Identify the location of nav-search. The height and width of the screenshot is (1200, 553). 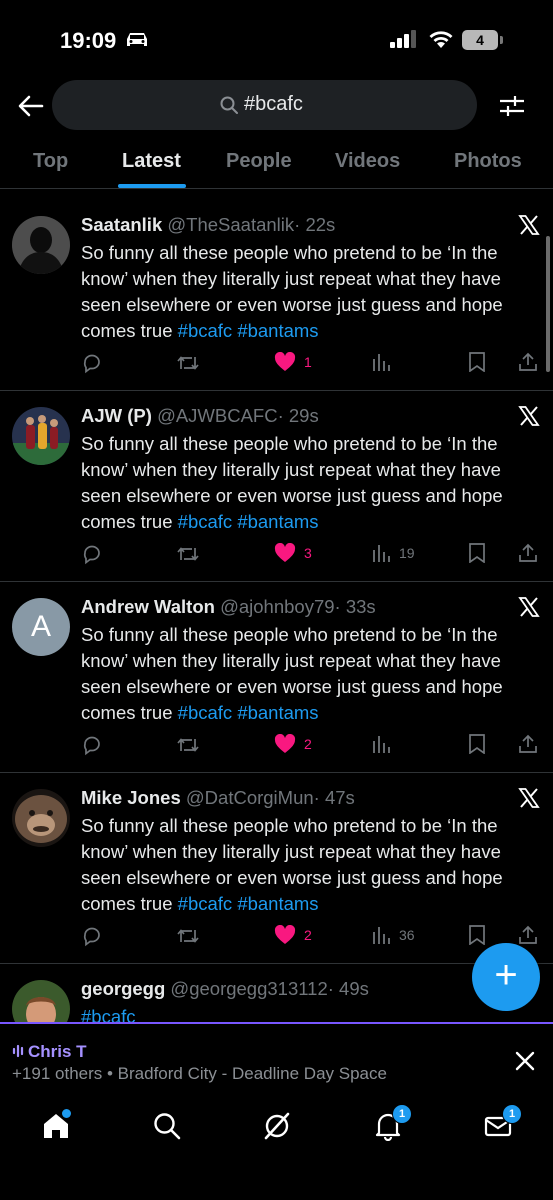
(167, 1126).